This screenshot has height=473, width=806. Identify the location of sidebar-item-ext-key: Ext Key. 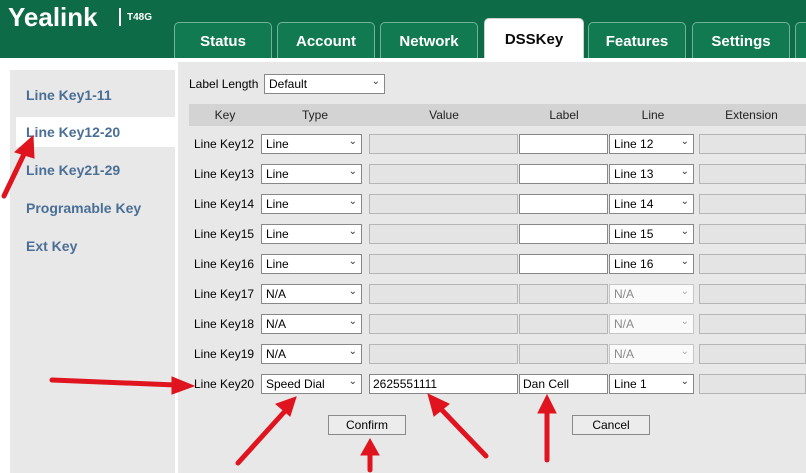
(51, 246).